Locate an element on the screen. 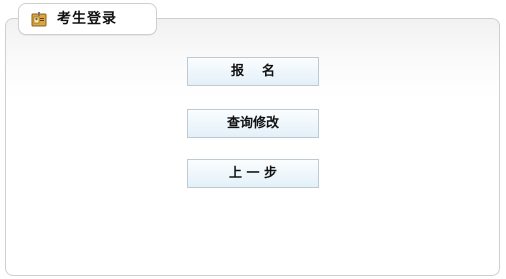 The width and height of the screenshot is (506, 279). panel-tab: 考生登录 is located at coordinates (87, 19).